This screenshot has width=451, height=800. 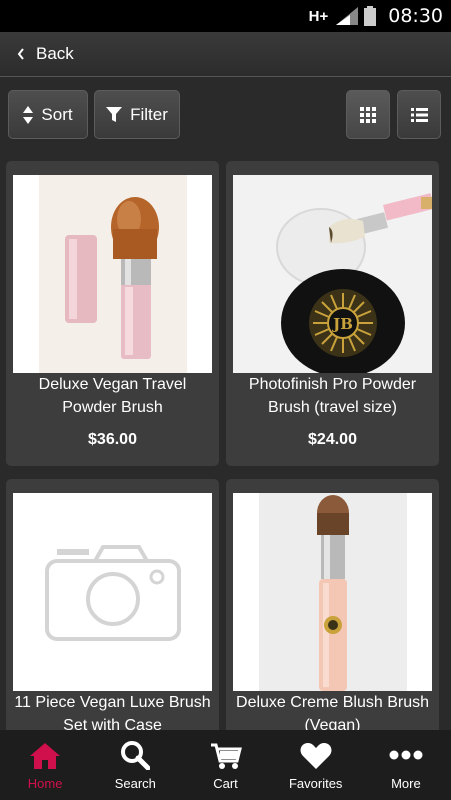 What do you see at coordinates (149, 114) in the screenshot?
I see `filter-label: Filter` at bounding box center [149, 114].